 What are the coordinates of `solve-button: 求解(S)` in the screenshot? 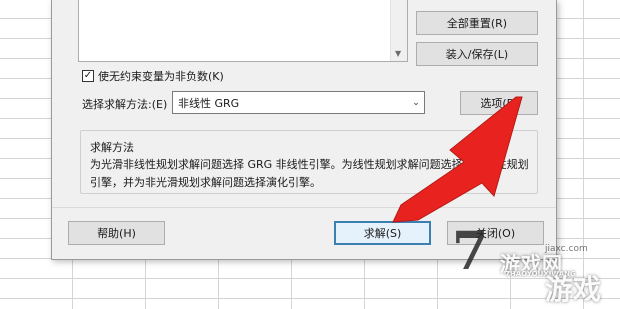 It's located at (382, 233).